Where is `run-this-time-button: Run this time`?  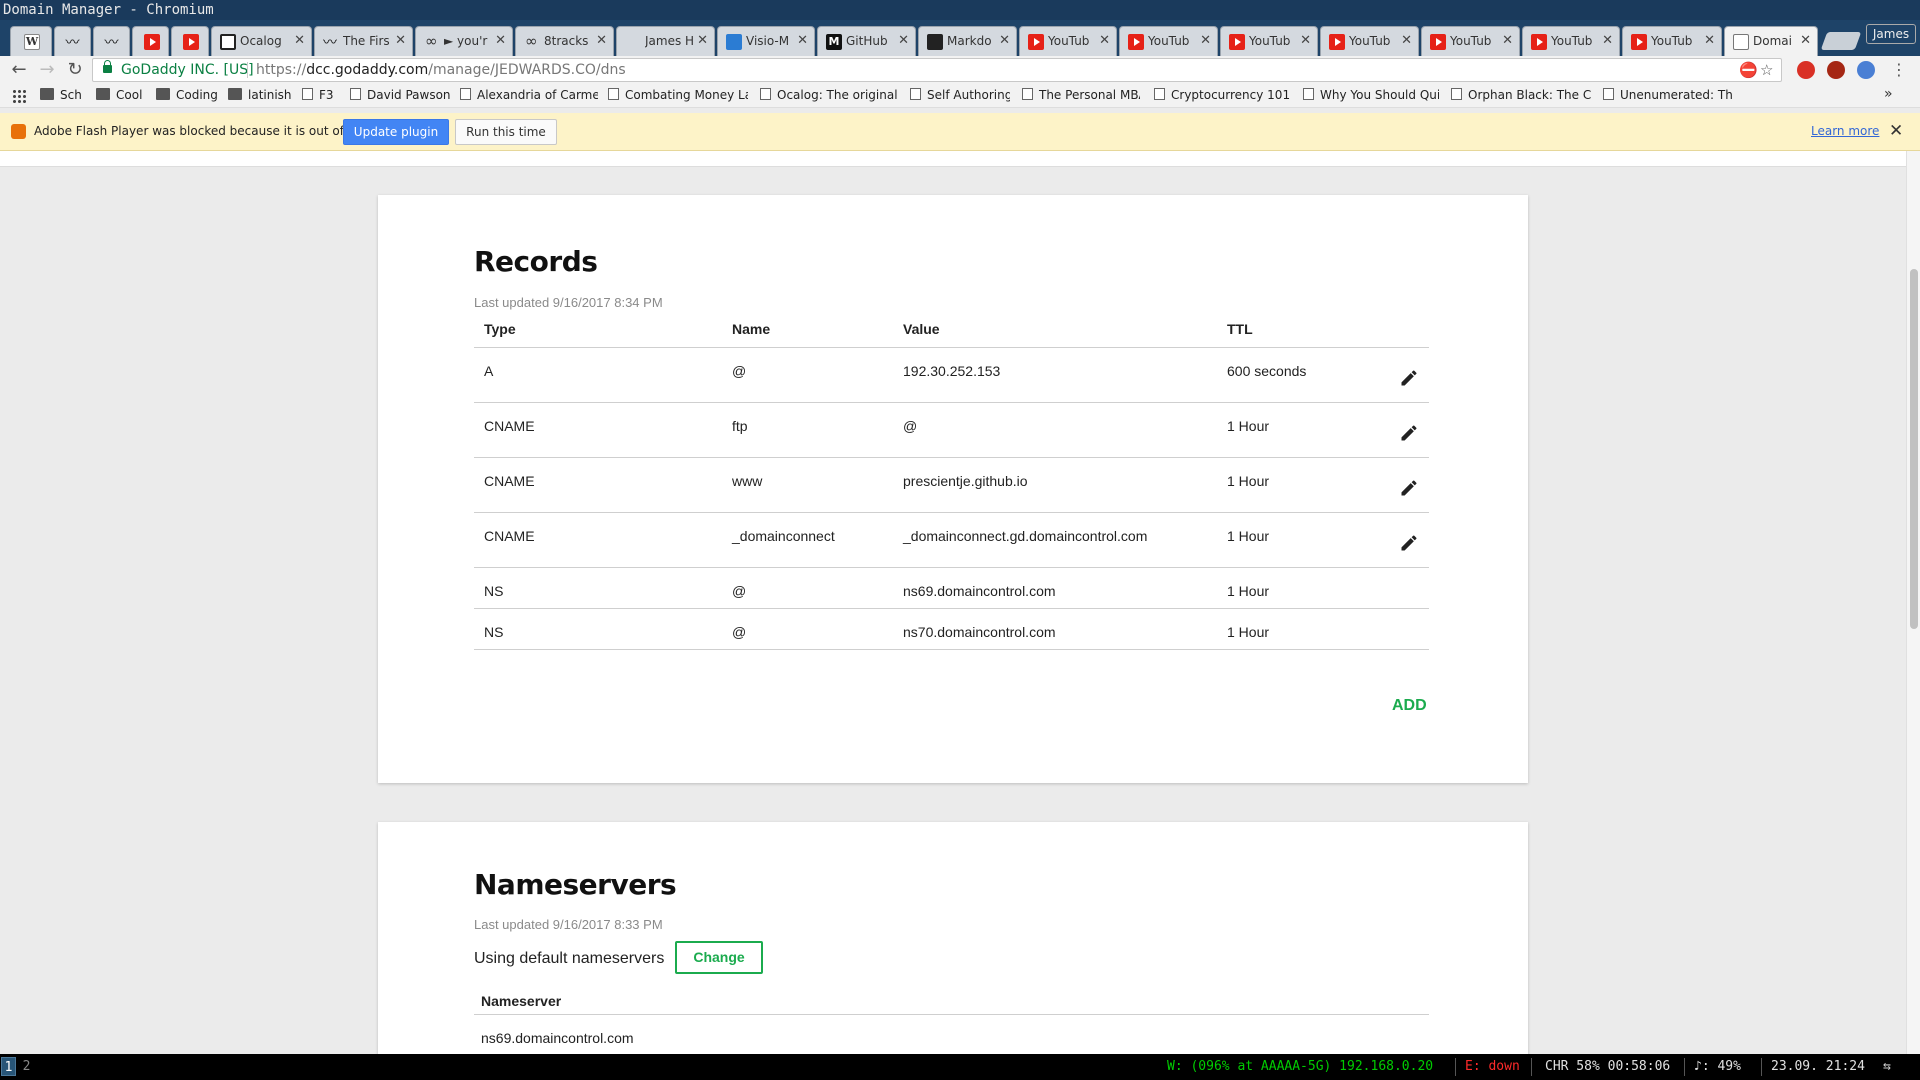
run-this-time-button: Run this time is located at coordinates (506, 132).